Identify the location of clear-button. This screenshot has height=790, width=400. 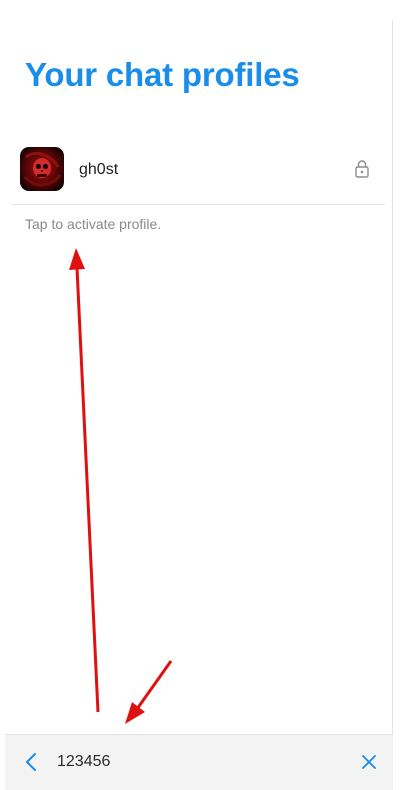
(369, 762).